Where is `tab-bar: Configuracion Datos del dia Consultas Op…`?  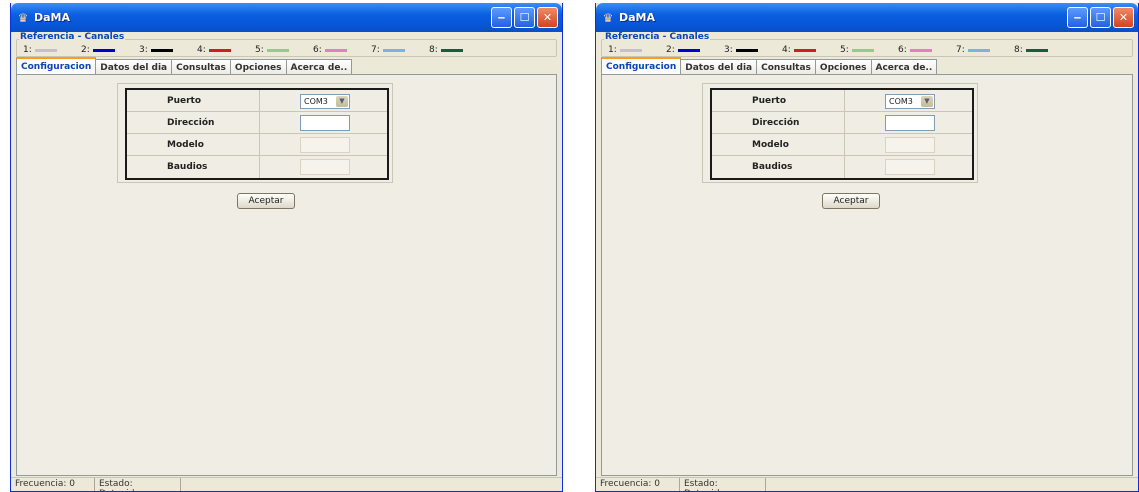
tab-bar: Configuracion Datos del dia Consultas Op… is located at coordinates (769, 65).